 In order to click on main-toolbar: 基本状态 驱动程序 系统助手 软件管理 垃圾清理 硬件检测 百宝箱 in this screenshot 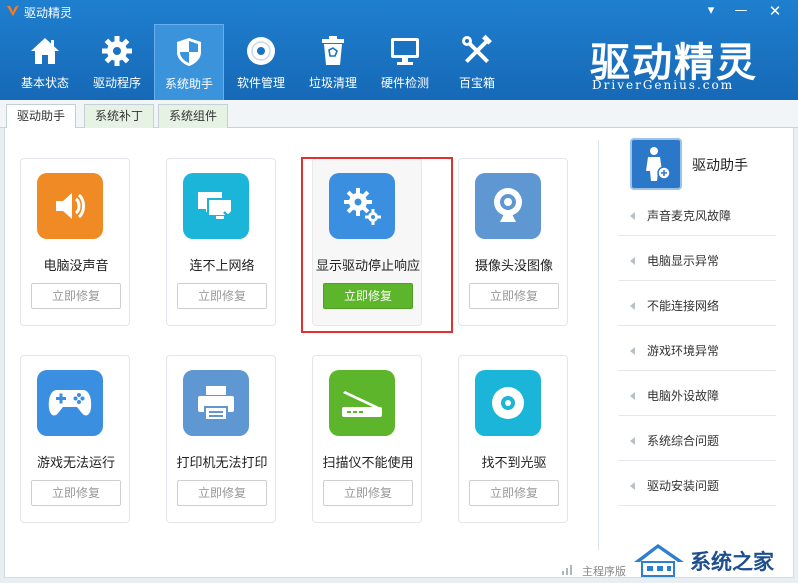, I will do `click(262, 62)`.